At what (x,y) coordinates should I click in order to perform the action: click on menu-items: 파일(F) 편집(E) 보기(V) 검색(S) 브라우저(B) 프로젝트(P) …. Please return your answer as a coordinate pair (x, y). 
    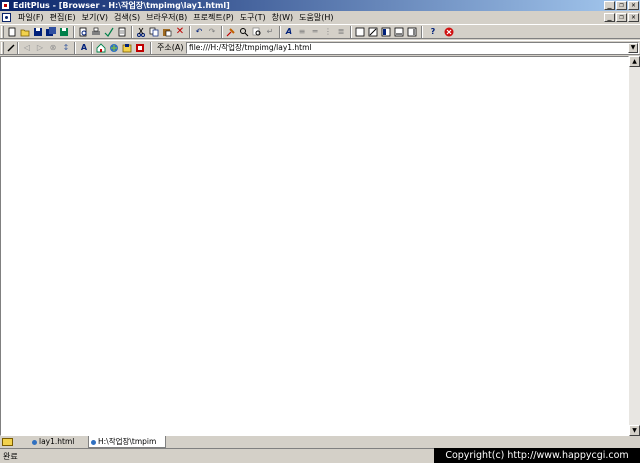
    Looking at the image, I should click on (176, 17).